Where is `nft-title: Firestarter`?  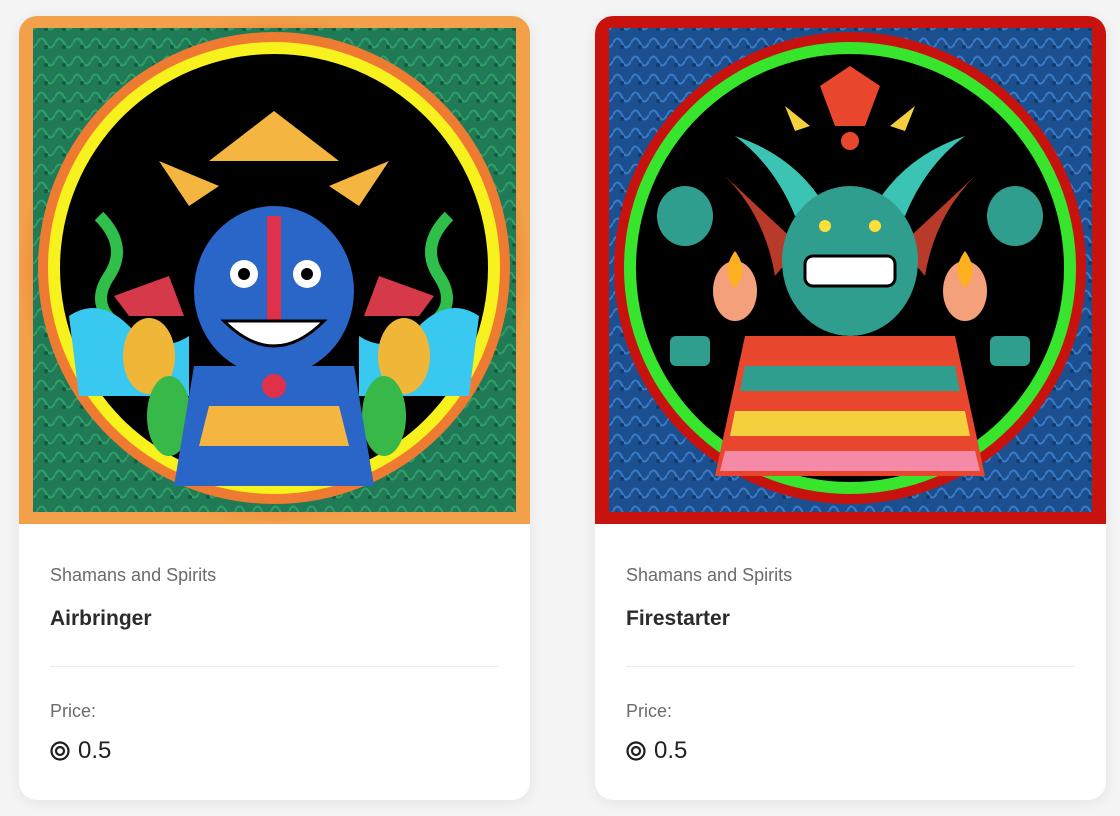 nft-title: Firestarter is located at coordinates (678, 619).